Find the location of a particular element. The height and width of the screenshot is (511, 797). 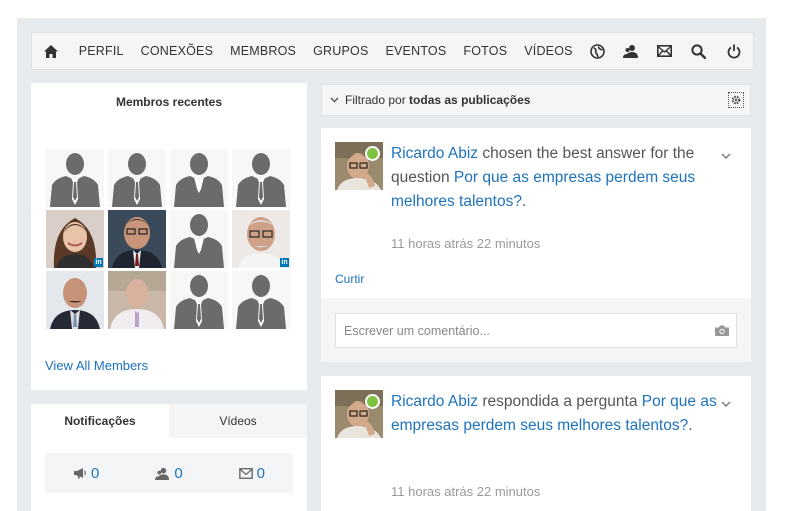

comment-box is located at coordinates (536, 330).